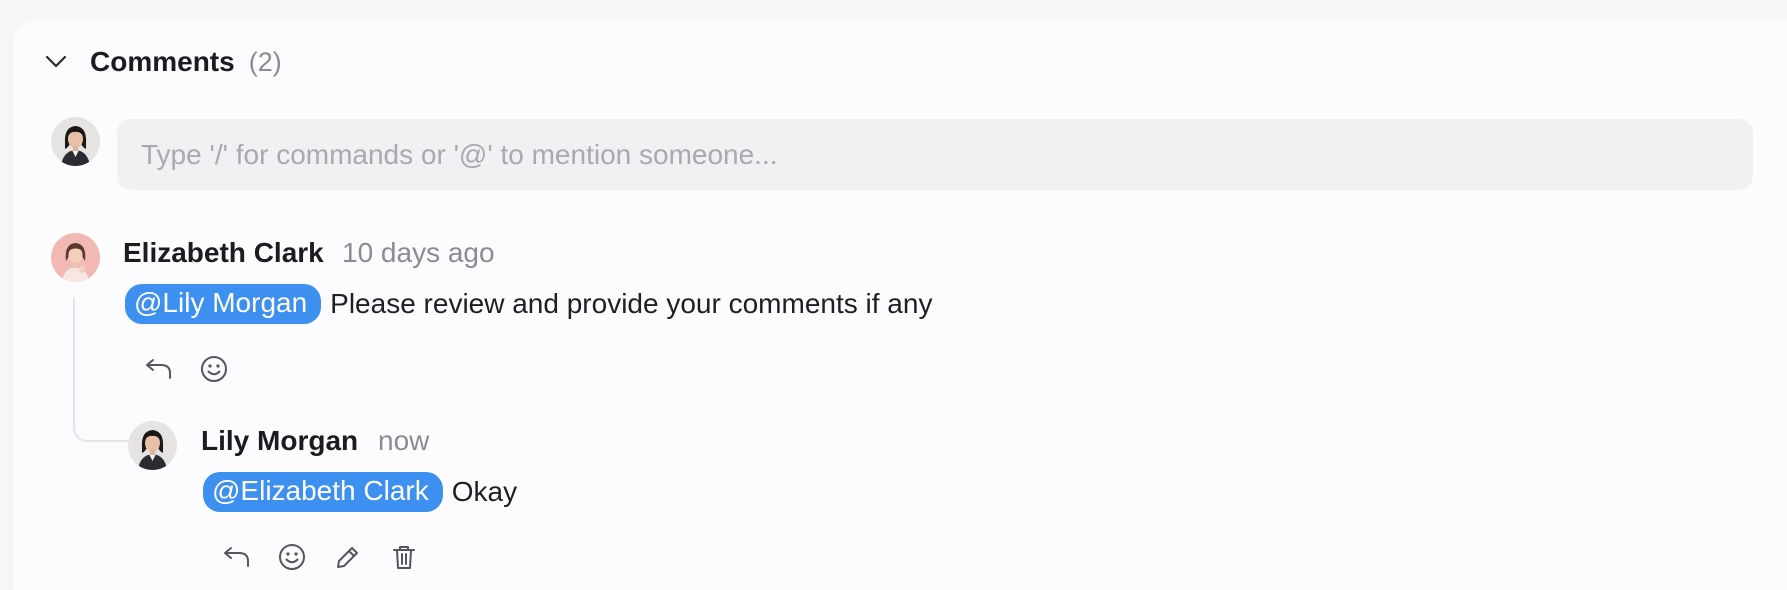  What do you see at coordinates (75, 141) in the screenshot?
I see `current-user-avatar` at bounding box center [75, 141].